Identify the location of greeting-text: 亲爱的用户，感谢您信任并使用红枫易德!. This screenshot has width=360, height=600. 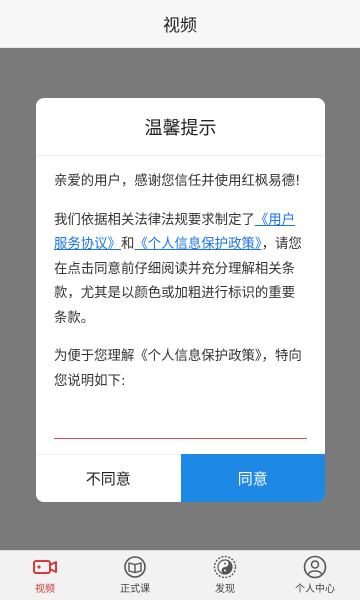
(177, 181).